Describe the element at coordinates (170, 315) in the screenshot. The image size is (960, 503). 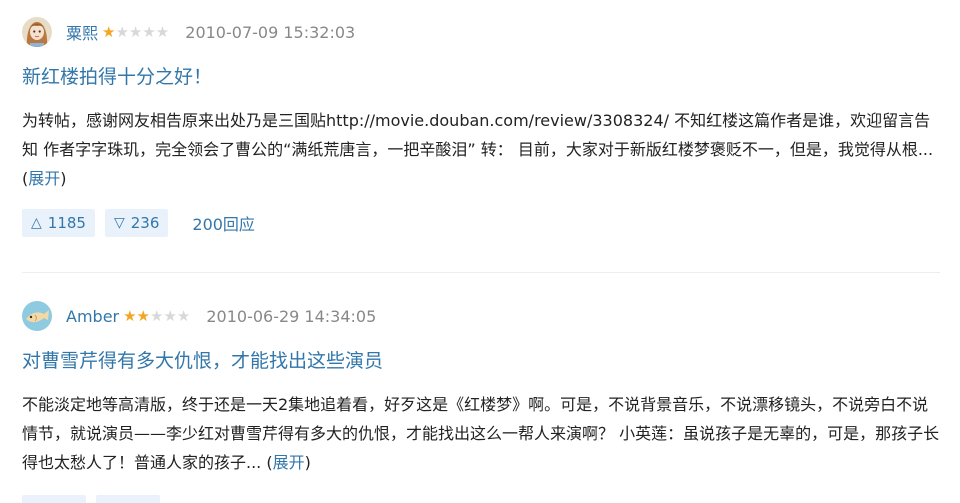
I see `star-empty-icon: ★★★` at that location.